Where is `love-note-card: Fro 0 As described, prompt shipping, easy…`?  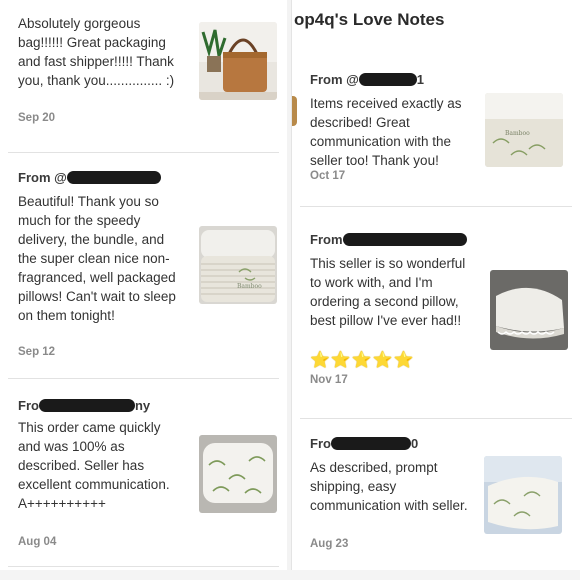
love-note-card: Fro 0 As described, prompt shipping, easy… is located at coordinates (436, 495).